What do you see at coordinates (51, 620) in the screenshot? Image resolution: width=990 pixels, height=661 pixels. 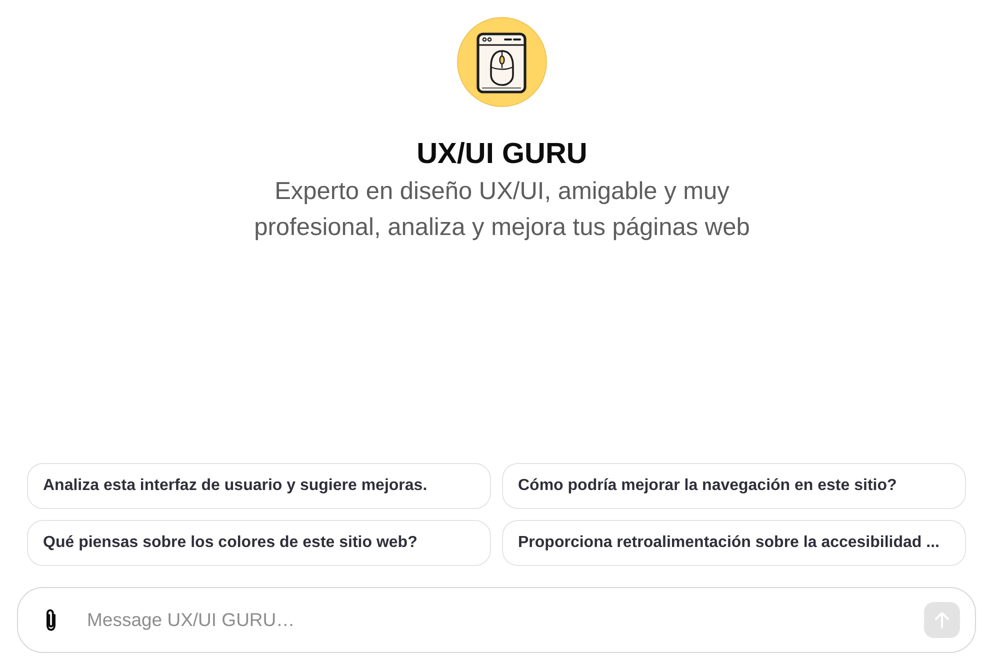 I see `paperclip-icon` at bounding box center [51, 620].